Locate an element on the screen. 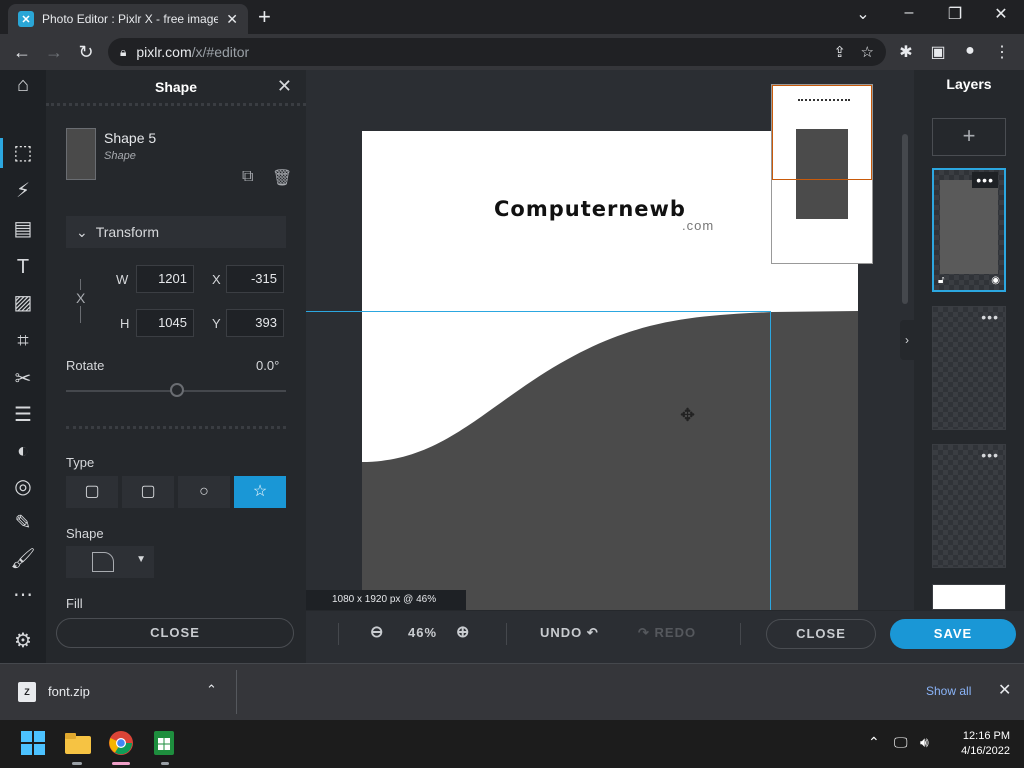 The width and height of the screenshot is (1024, 768). document-size-info: 1080 x 1920 px @ 46% is located at coordinates (386, 600).